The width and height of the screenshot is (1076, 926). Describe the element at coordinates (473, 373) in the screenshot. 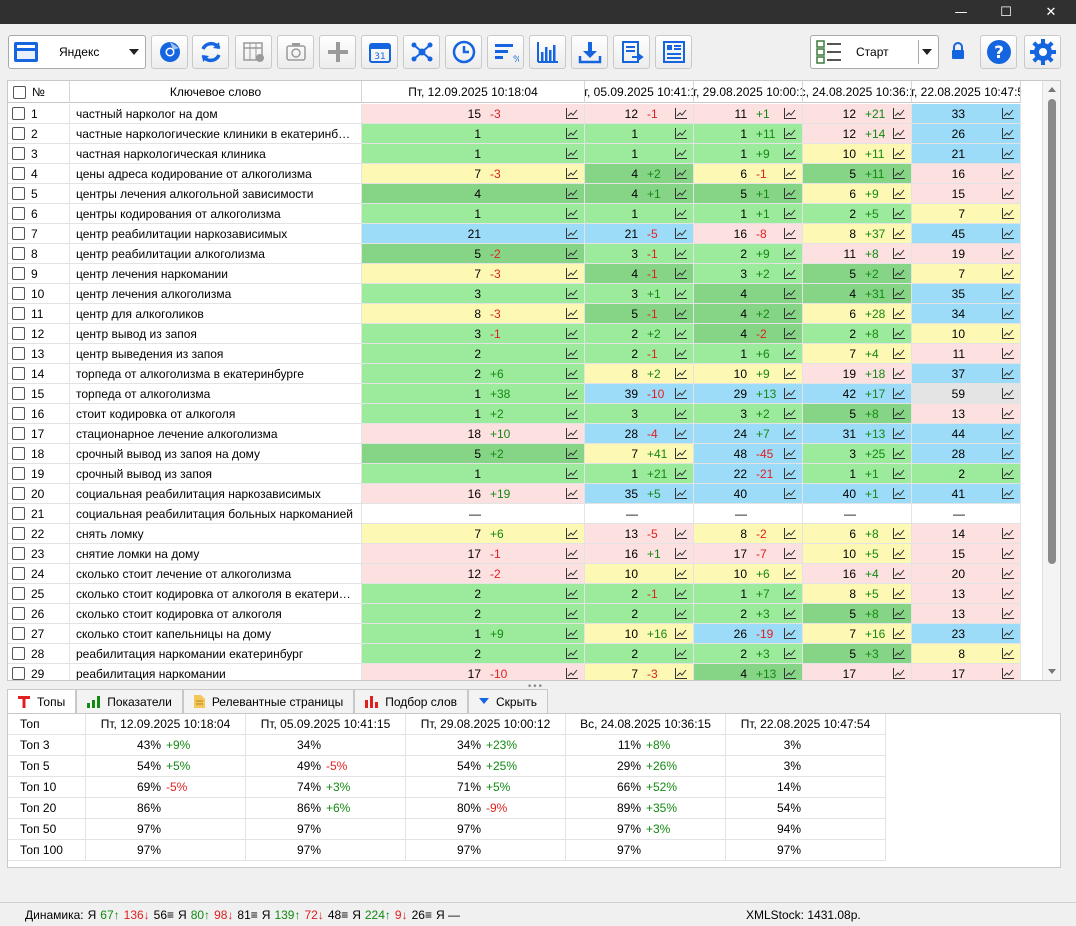

I see `position-cell: 2 +6` at that location.